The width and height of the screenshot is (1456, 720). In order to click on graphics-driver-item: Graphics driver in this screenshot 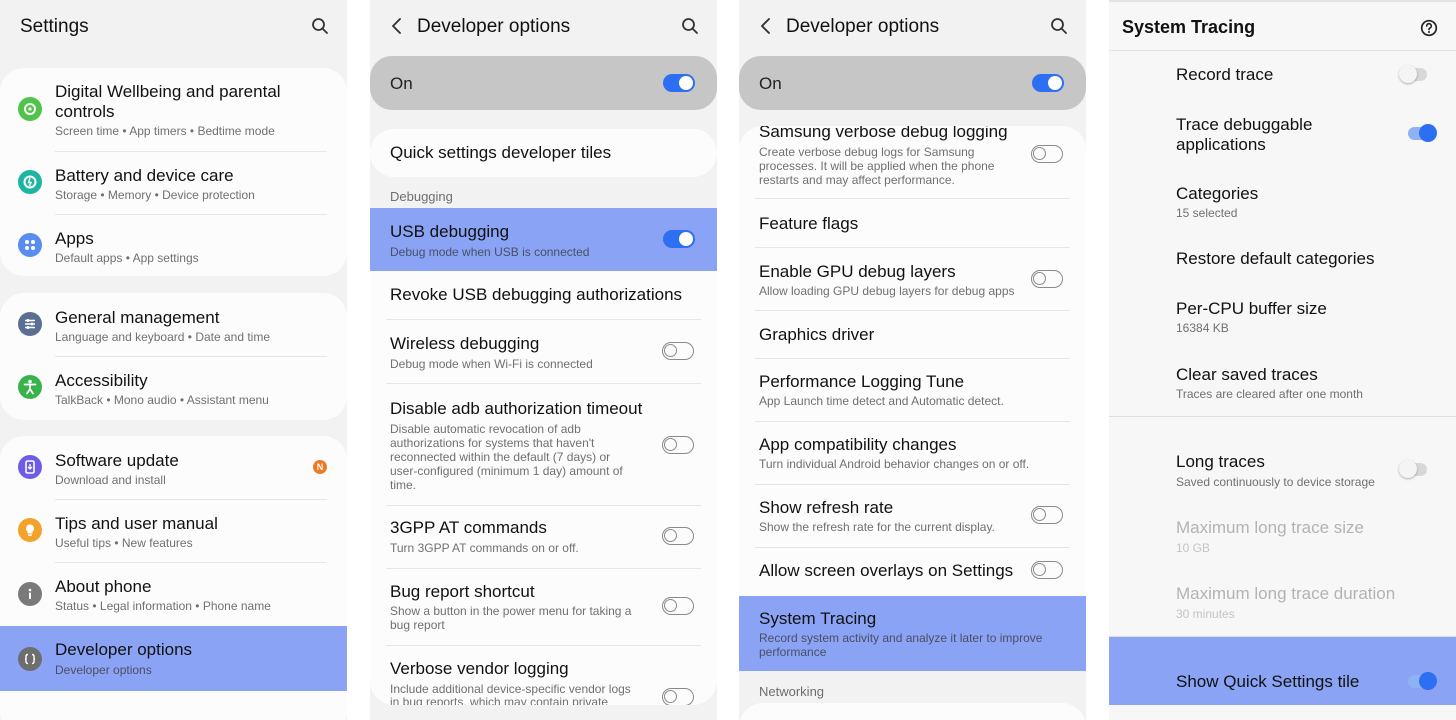, I will do `click(912, 334)`.